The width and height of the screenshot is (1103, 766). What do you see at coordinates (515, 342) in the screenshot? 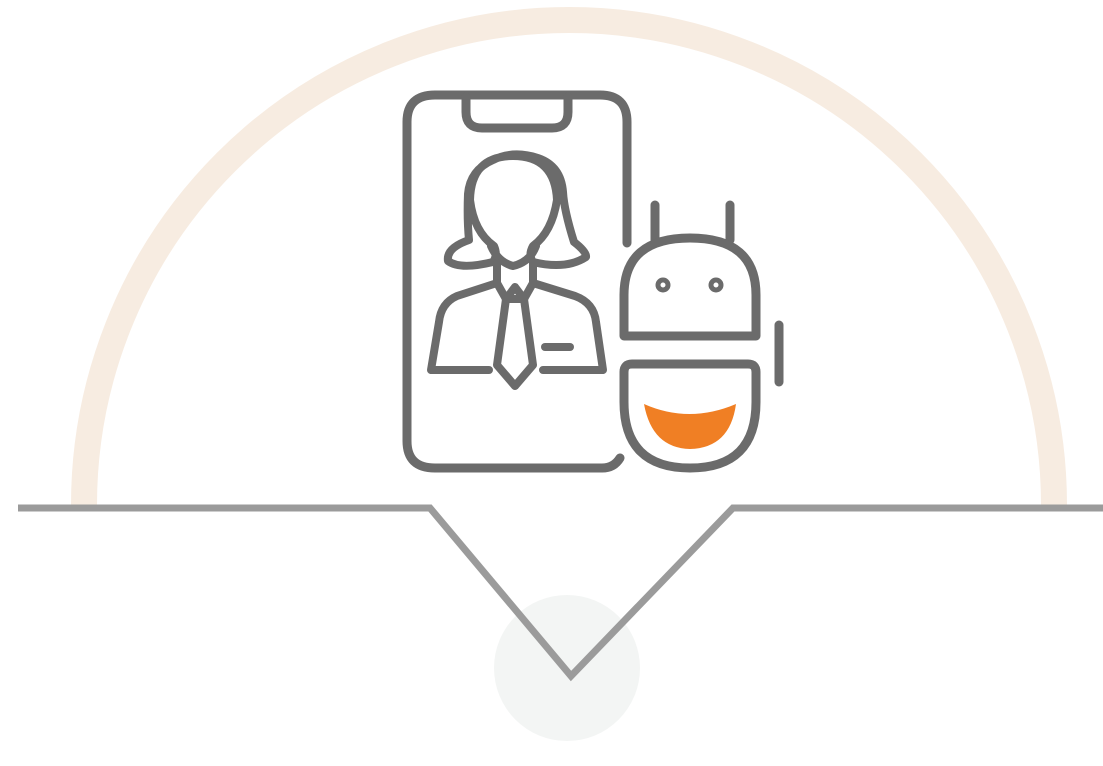
I see `agent-tie` at bounding box center [515, 342].